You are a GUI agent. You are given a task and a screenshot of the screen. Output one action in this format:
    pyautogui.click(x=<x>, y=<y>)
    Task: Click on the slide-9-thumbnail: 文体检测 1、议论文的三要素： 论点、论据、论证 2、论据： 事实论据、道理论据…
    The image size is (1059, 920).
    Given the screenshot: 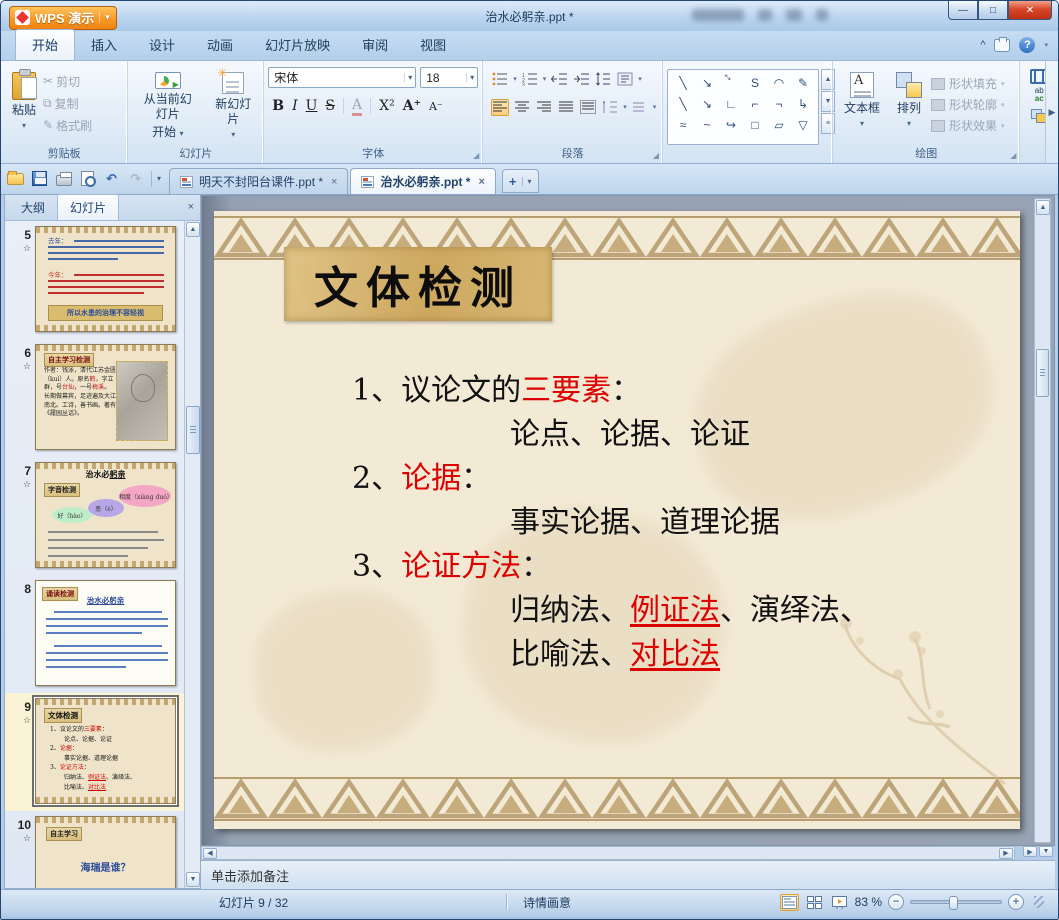 What is the action you would take?
    pyautogui.click(x=105, y=751)
    